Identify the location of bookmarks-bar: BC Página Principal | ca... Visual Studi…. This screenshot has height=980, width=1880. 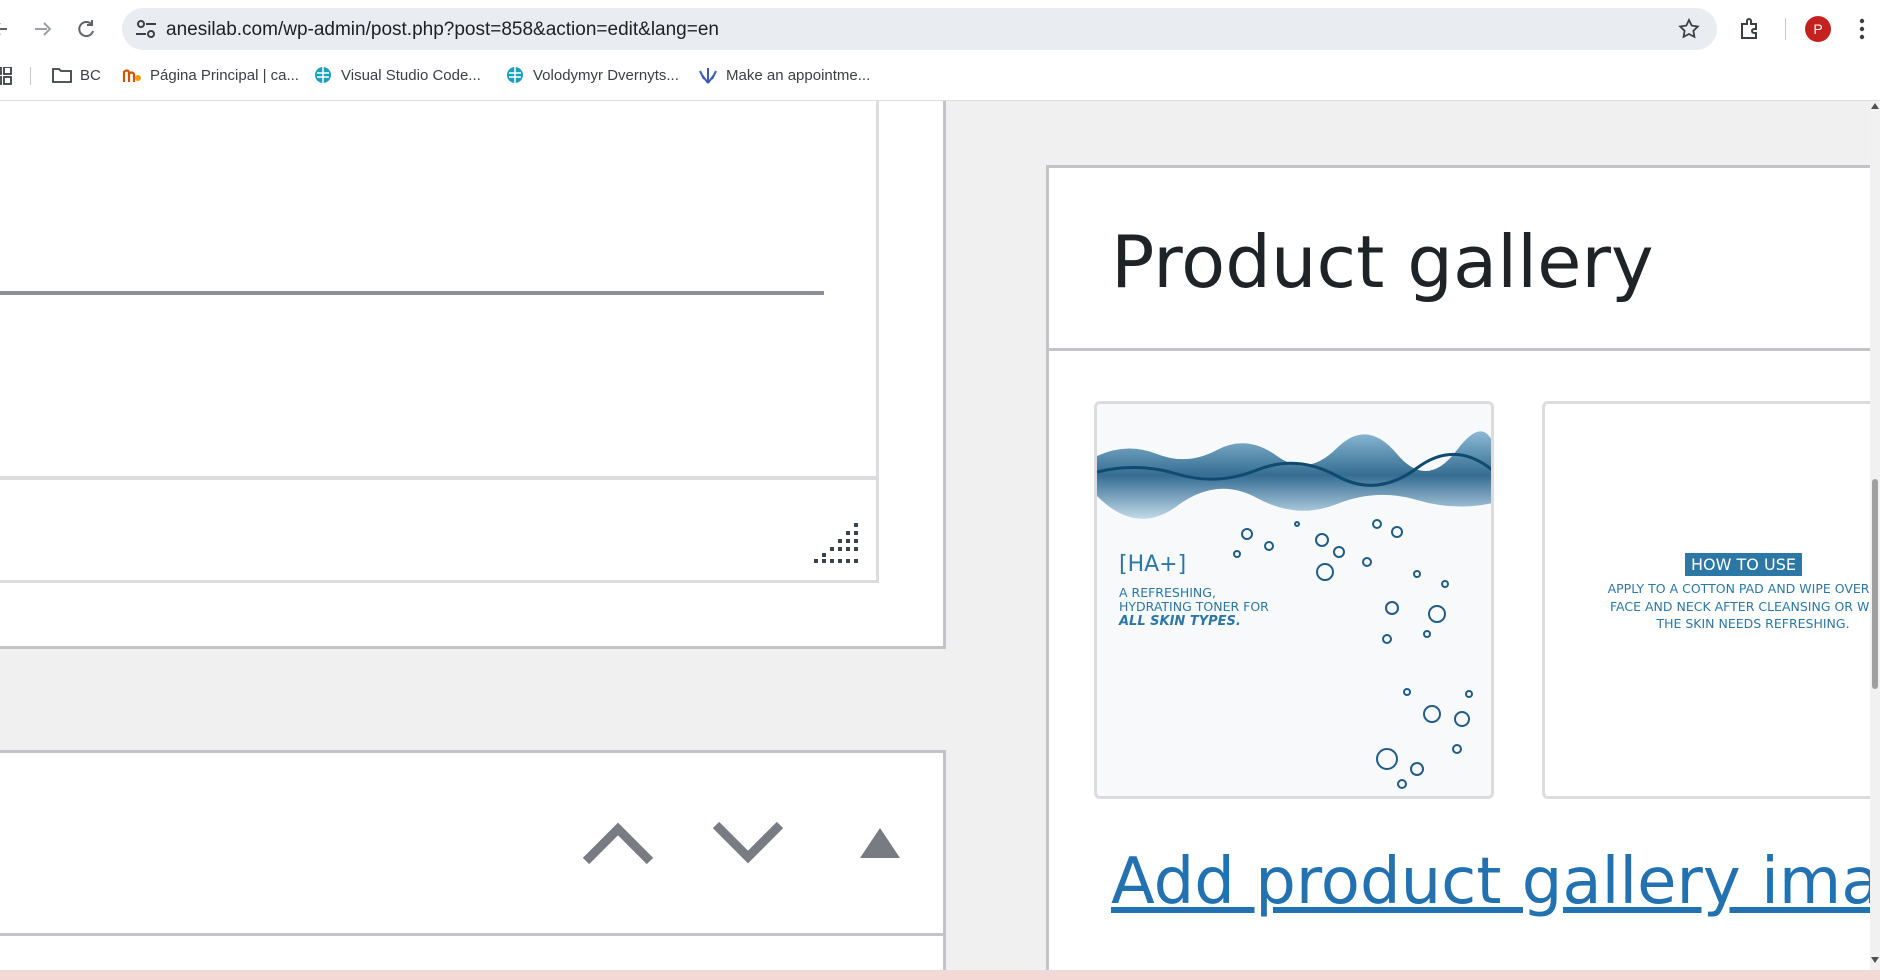
(940, 75).